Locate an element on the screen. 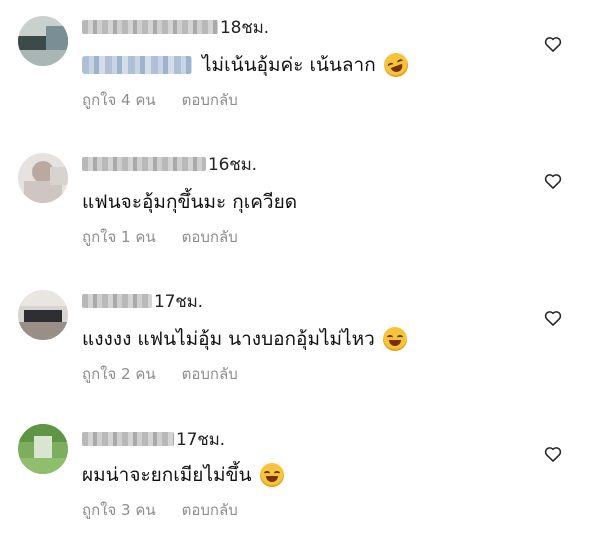 This screenshot has width=600, height=542. like-count-link: ถูกใจ 1 คน is located at coordinates (119, 237).